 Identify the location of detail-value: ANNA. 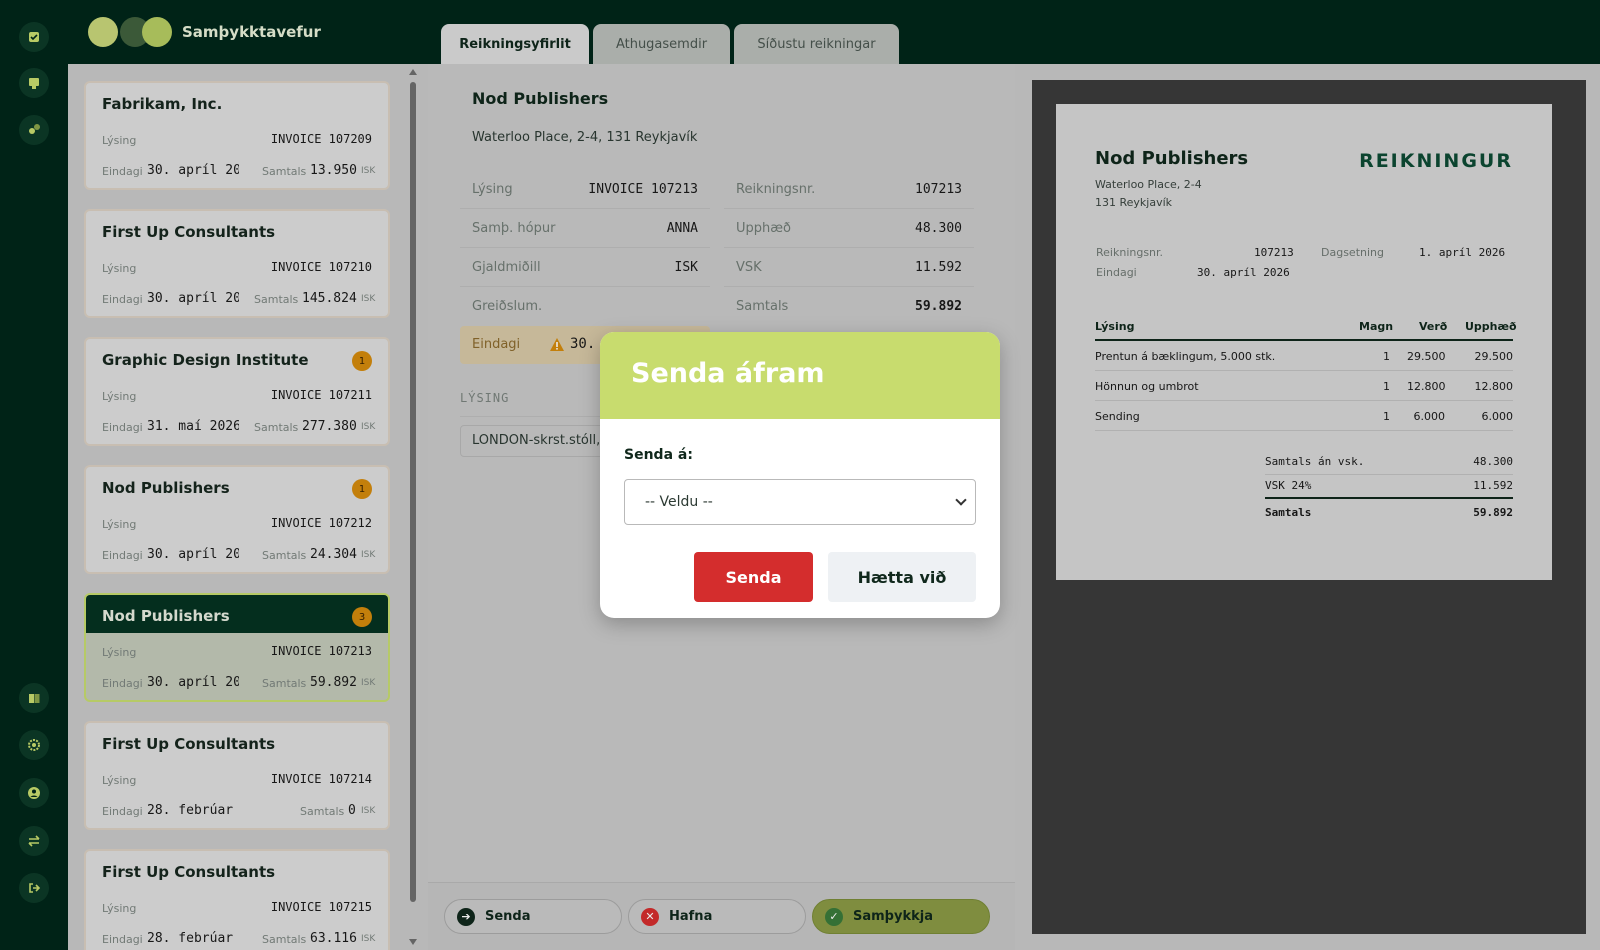
(682, 228).